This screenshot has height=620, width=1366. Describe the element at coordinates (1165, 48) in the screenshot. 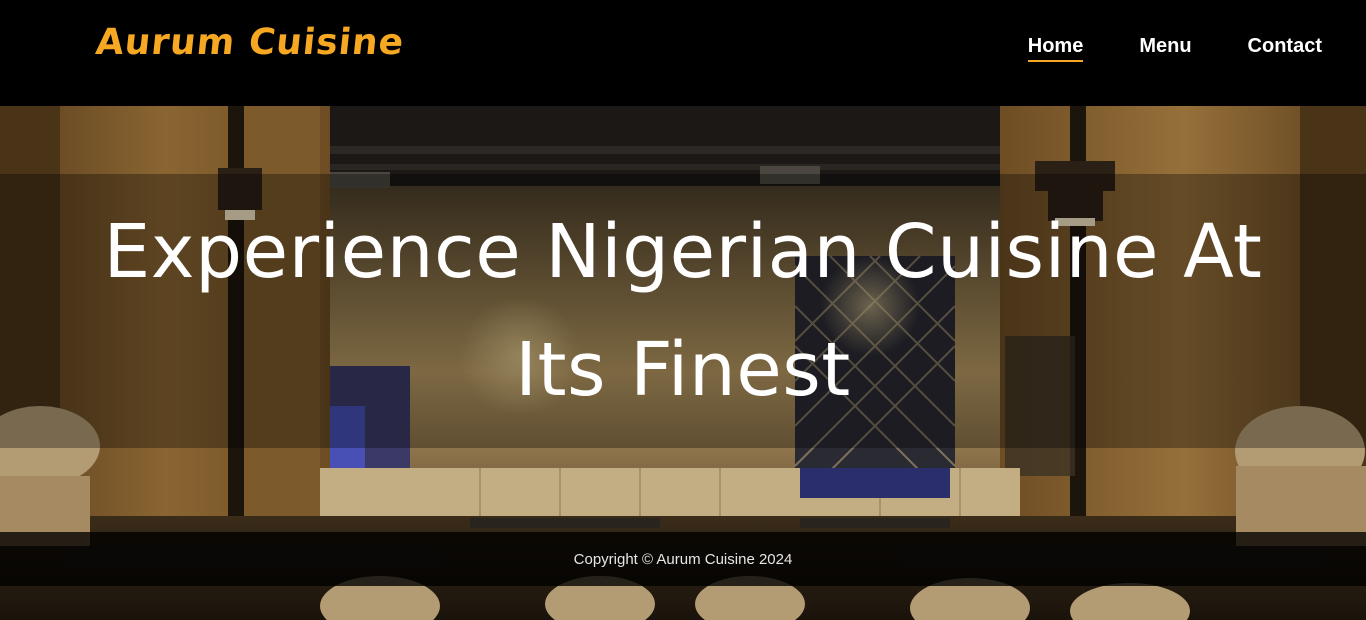

I see `nav-link-menu: Menu` at that location.